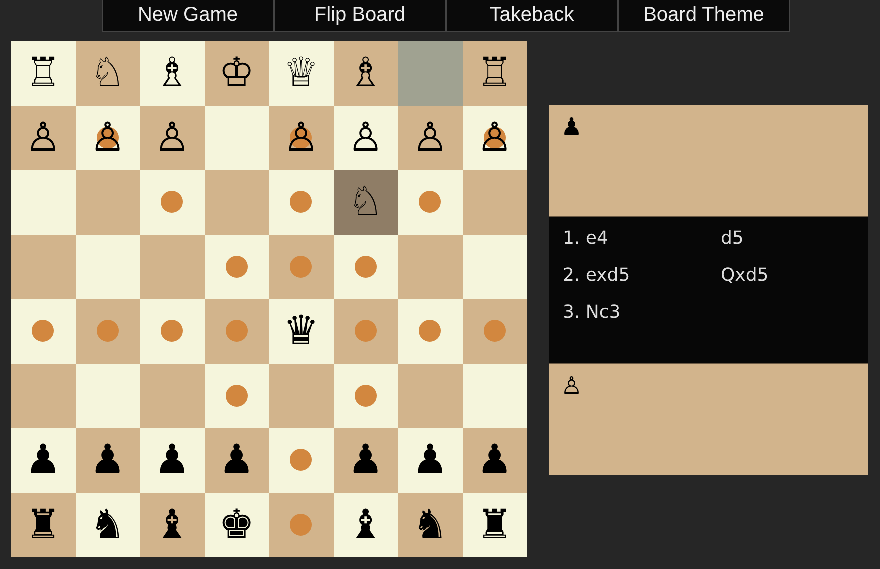  I want to click on move-notation: 3. Nc3, so click(592, 313).